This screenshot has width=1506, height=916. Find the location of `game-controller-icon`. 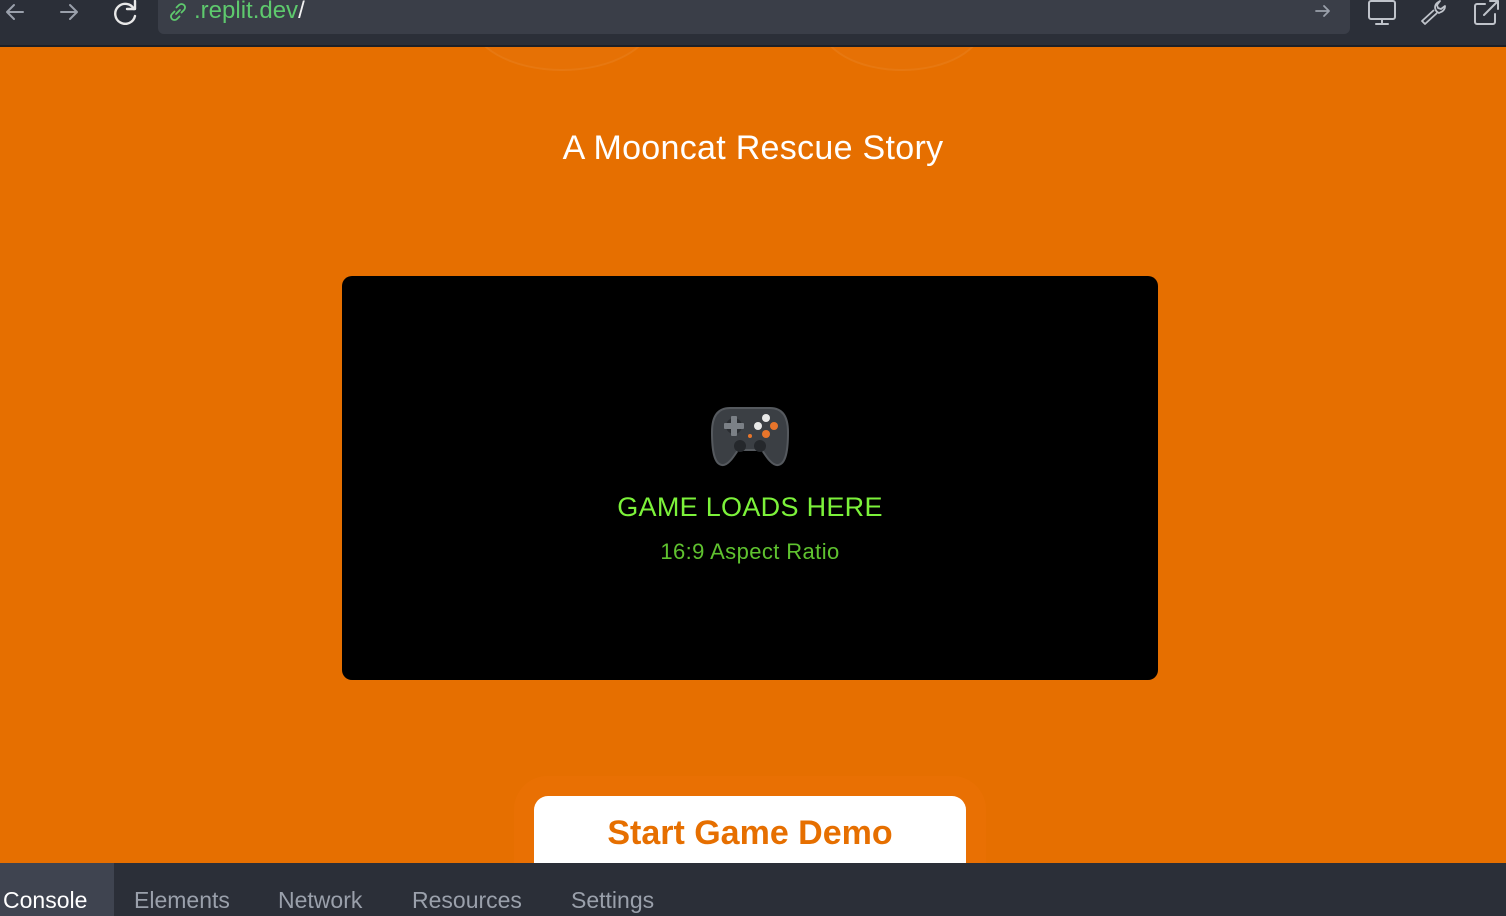

game-controller-icon is located at coordinates (750, 437).